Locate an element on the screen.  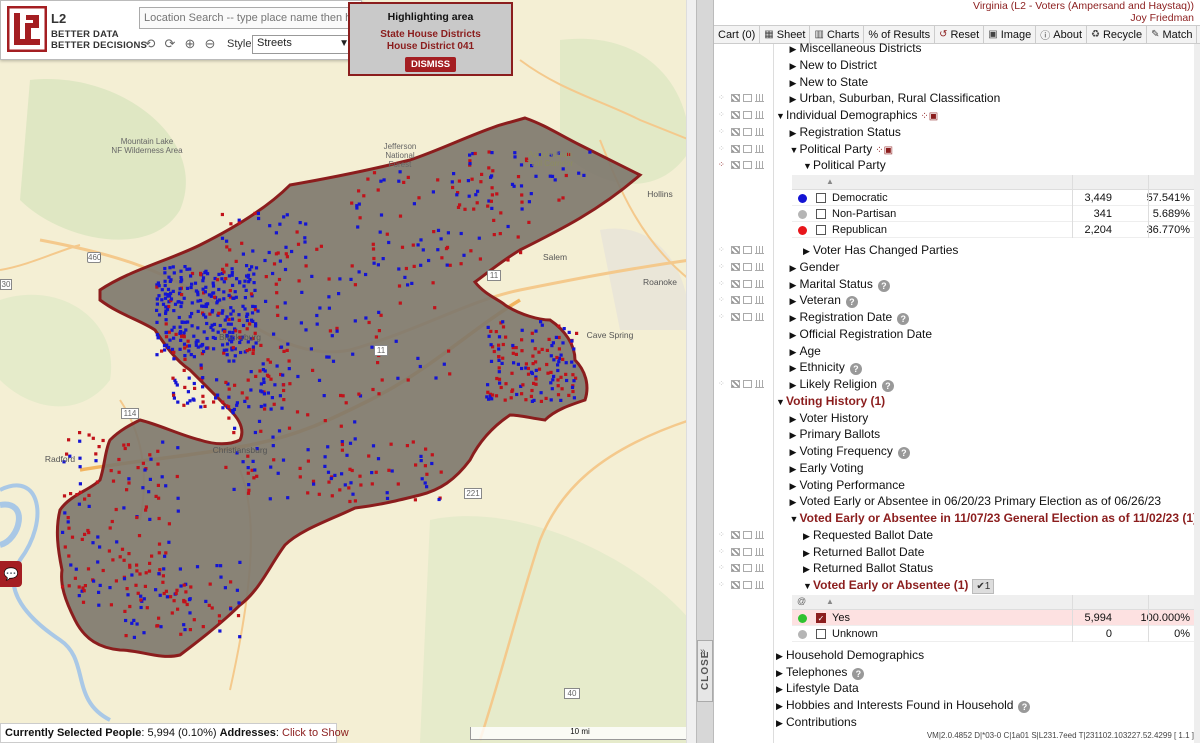
tree-item: ▶ Voting Frequency? is located at coordinates (954, 451).